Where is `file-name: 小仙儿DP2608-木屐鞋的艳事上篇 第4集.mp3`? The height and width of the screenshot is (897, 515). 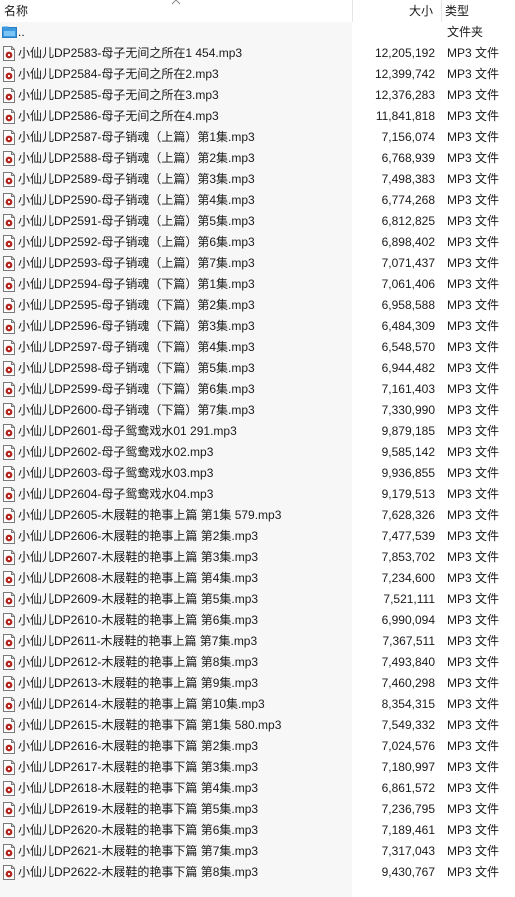
file-name: 小仙儿DP2608-木屐鞋的艳事上篇 第4集.mp3 is located at coordinates (138, 578).